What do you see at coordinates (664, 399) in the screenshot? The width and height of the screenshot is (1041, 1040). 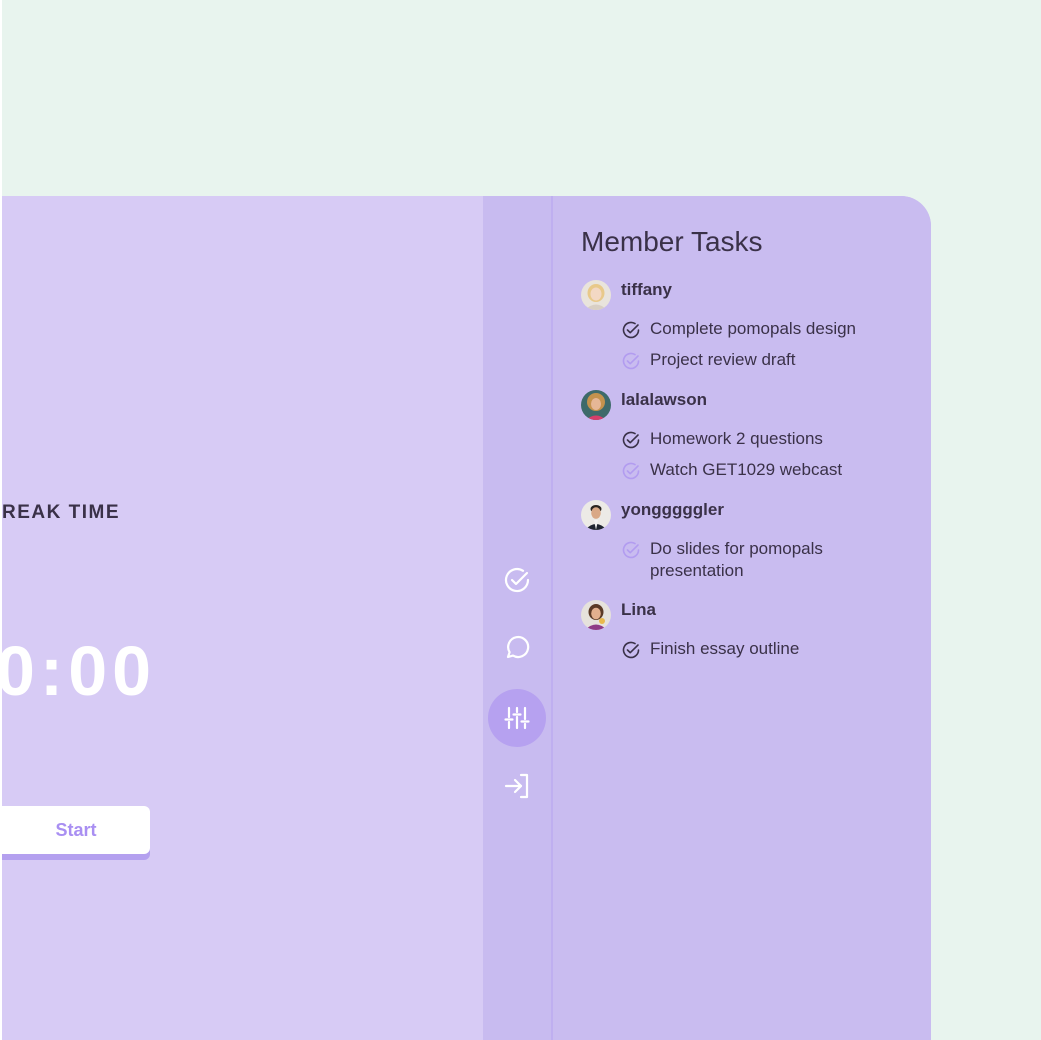 I see `member-name: lalalawson` at bounding box center [664, 399].